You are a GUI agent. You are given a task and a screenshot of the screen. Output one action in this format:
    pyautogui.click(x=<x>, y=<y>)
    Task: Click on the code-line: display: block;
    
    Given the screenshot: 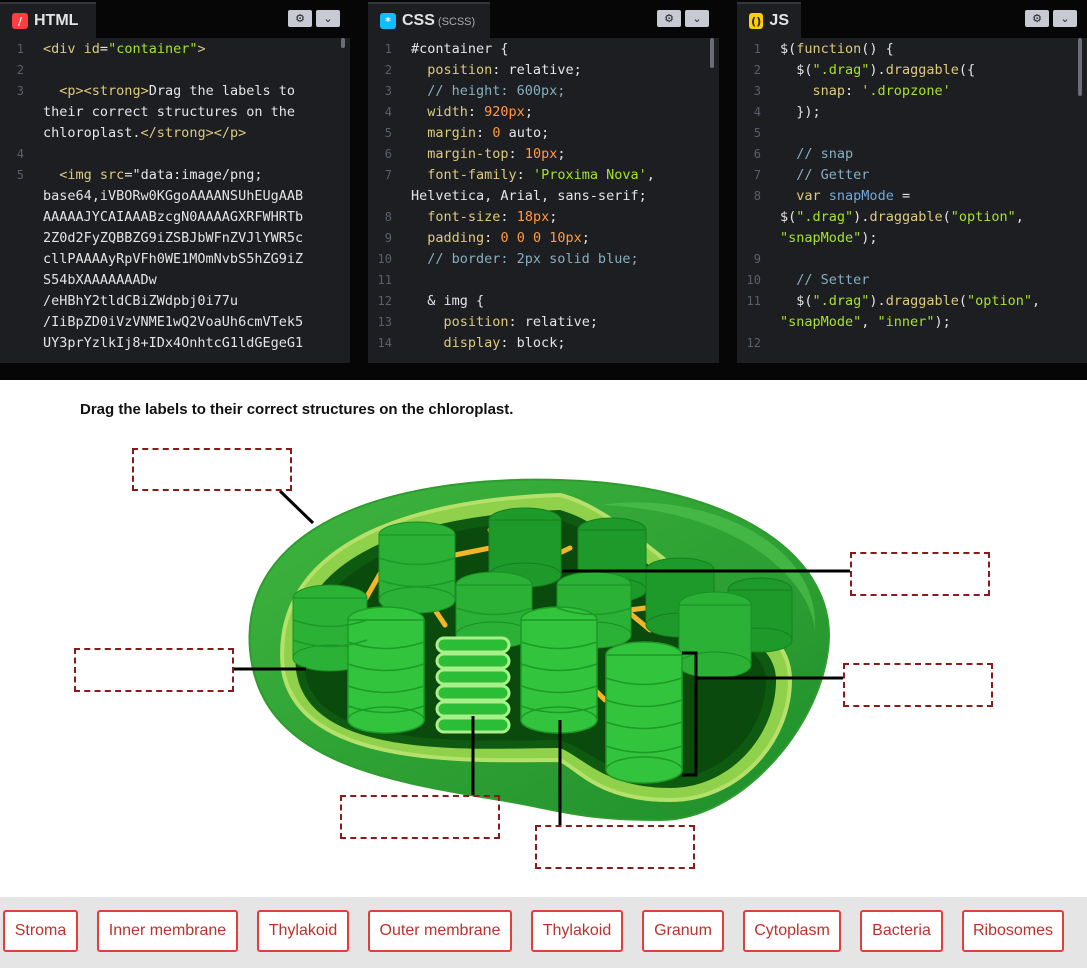 What is the action you would take?
    pyautogui.click(x=504, y=343)
    